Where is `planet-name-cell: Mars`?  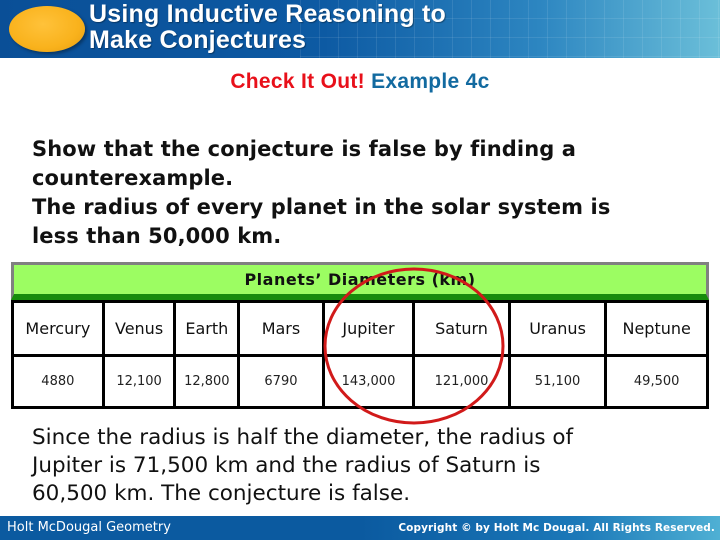 planet-name-cell: Mars is located at coordinates (281, 328).